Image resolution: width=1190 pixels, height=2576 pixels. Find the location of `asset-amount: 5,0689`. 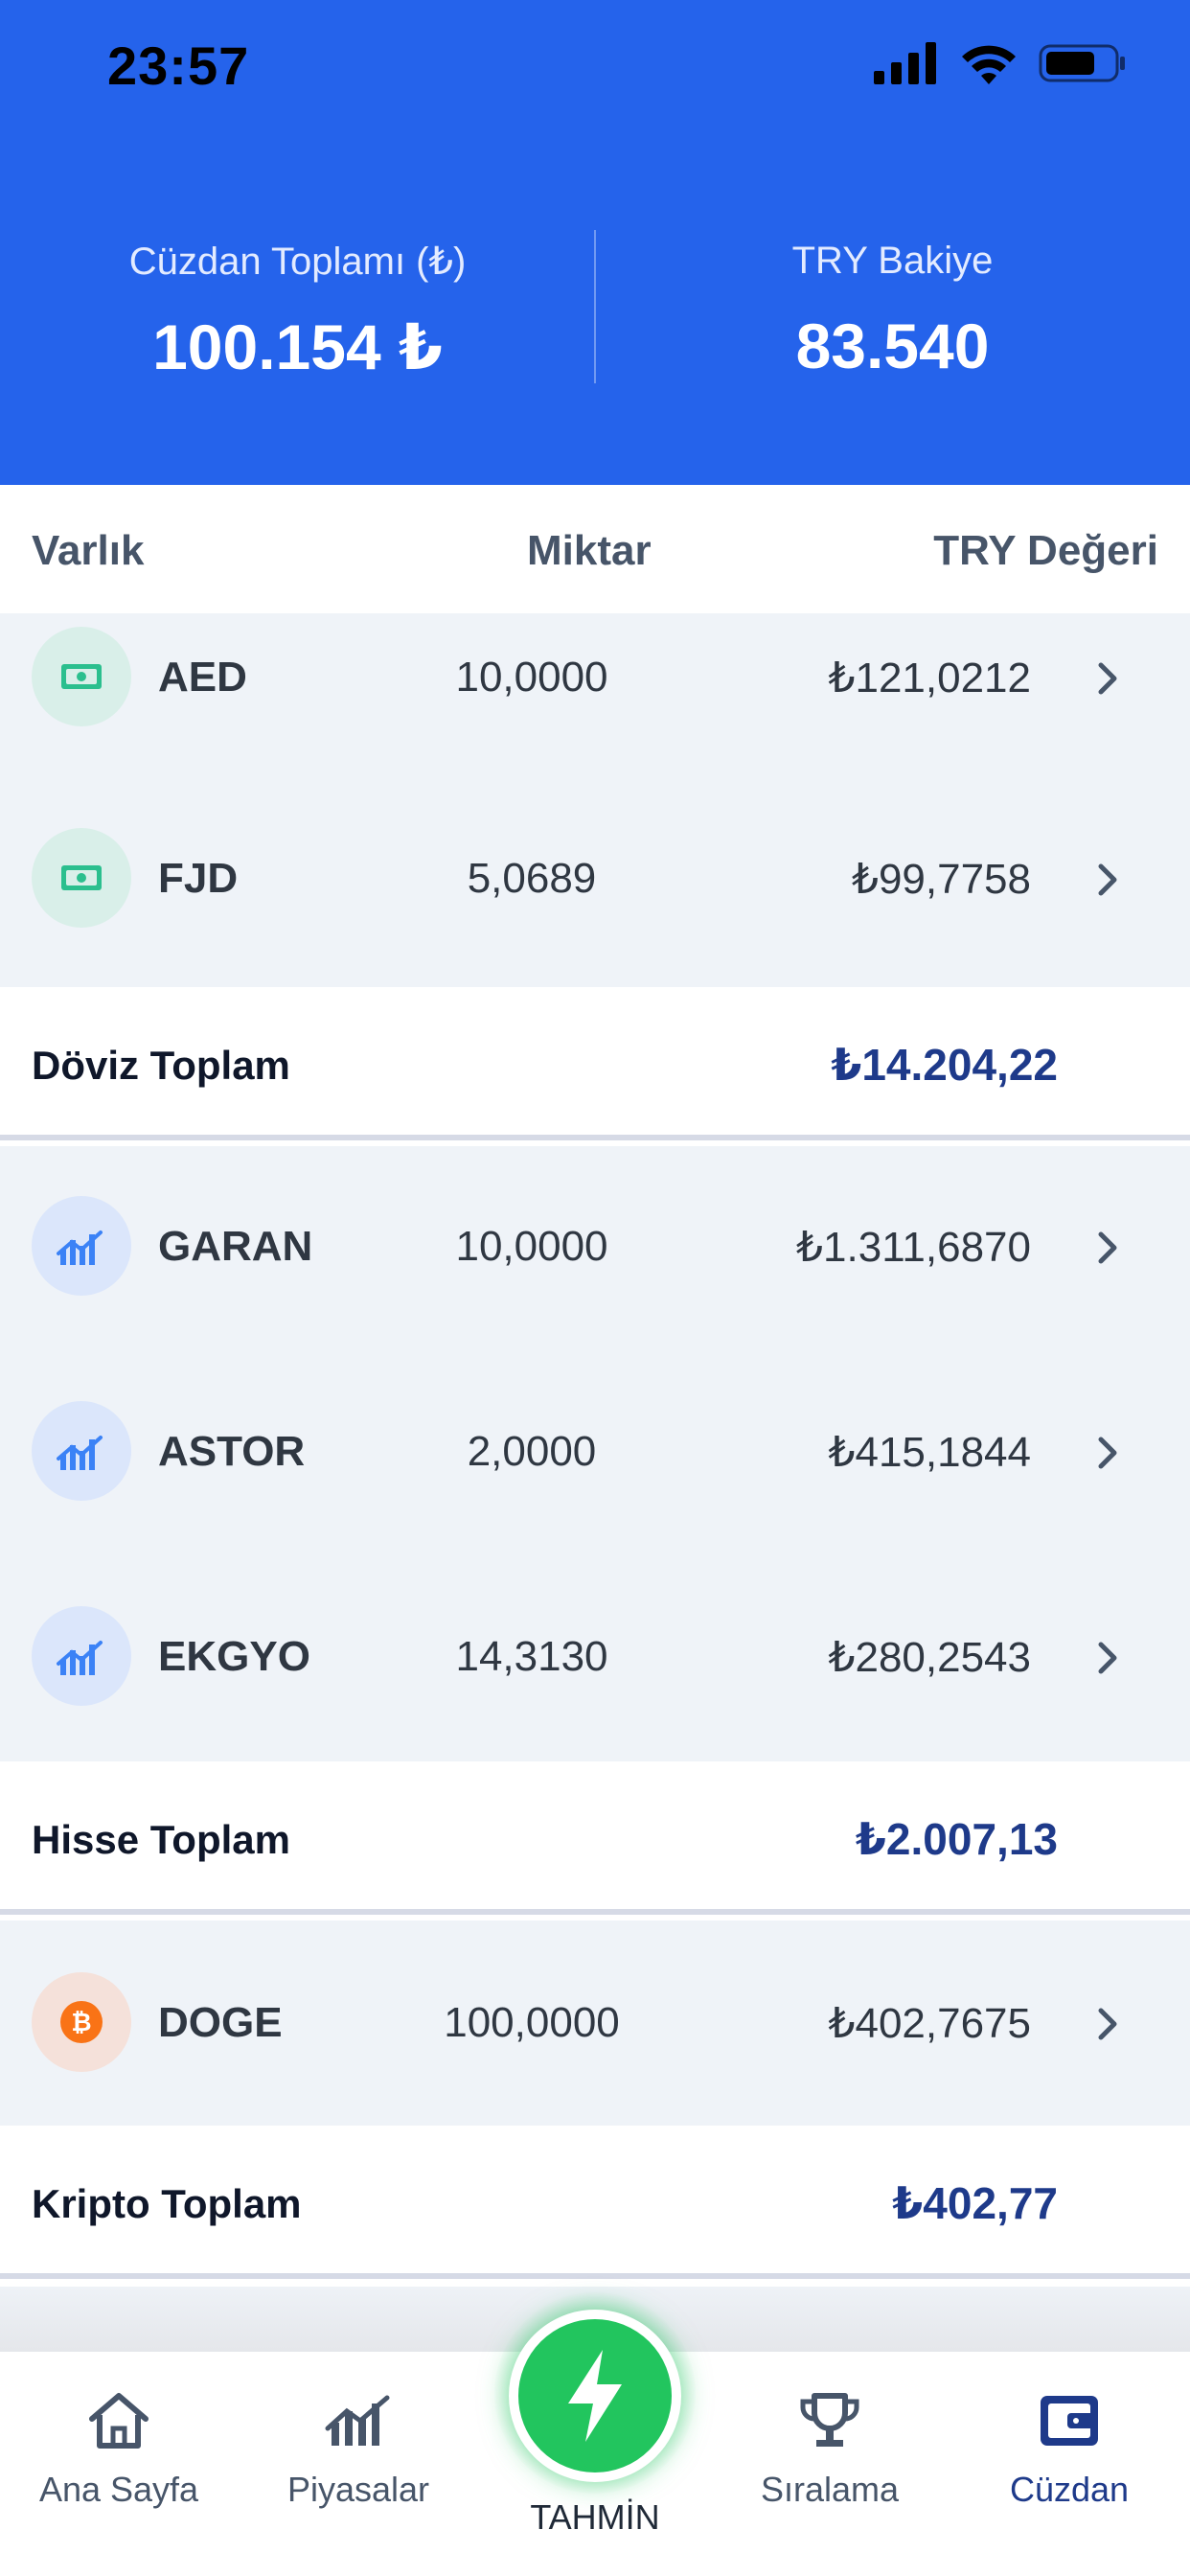

asset-amount: 5,0689 is located at coordinates (532, 878).